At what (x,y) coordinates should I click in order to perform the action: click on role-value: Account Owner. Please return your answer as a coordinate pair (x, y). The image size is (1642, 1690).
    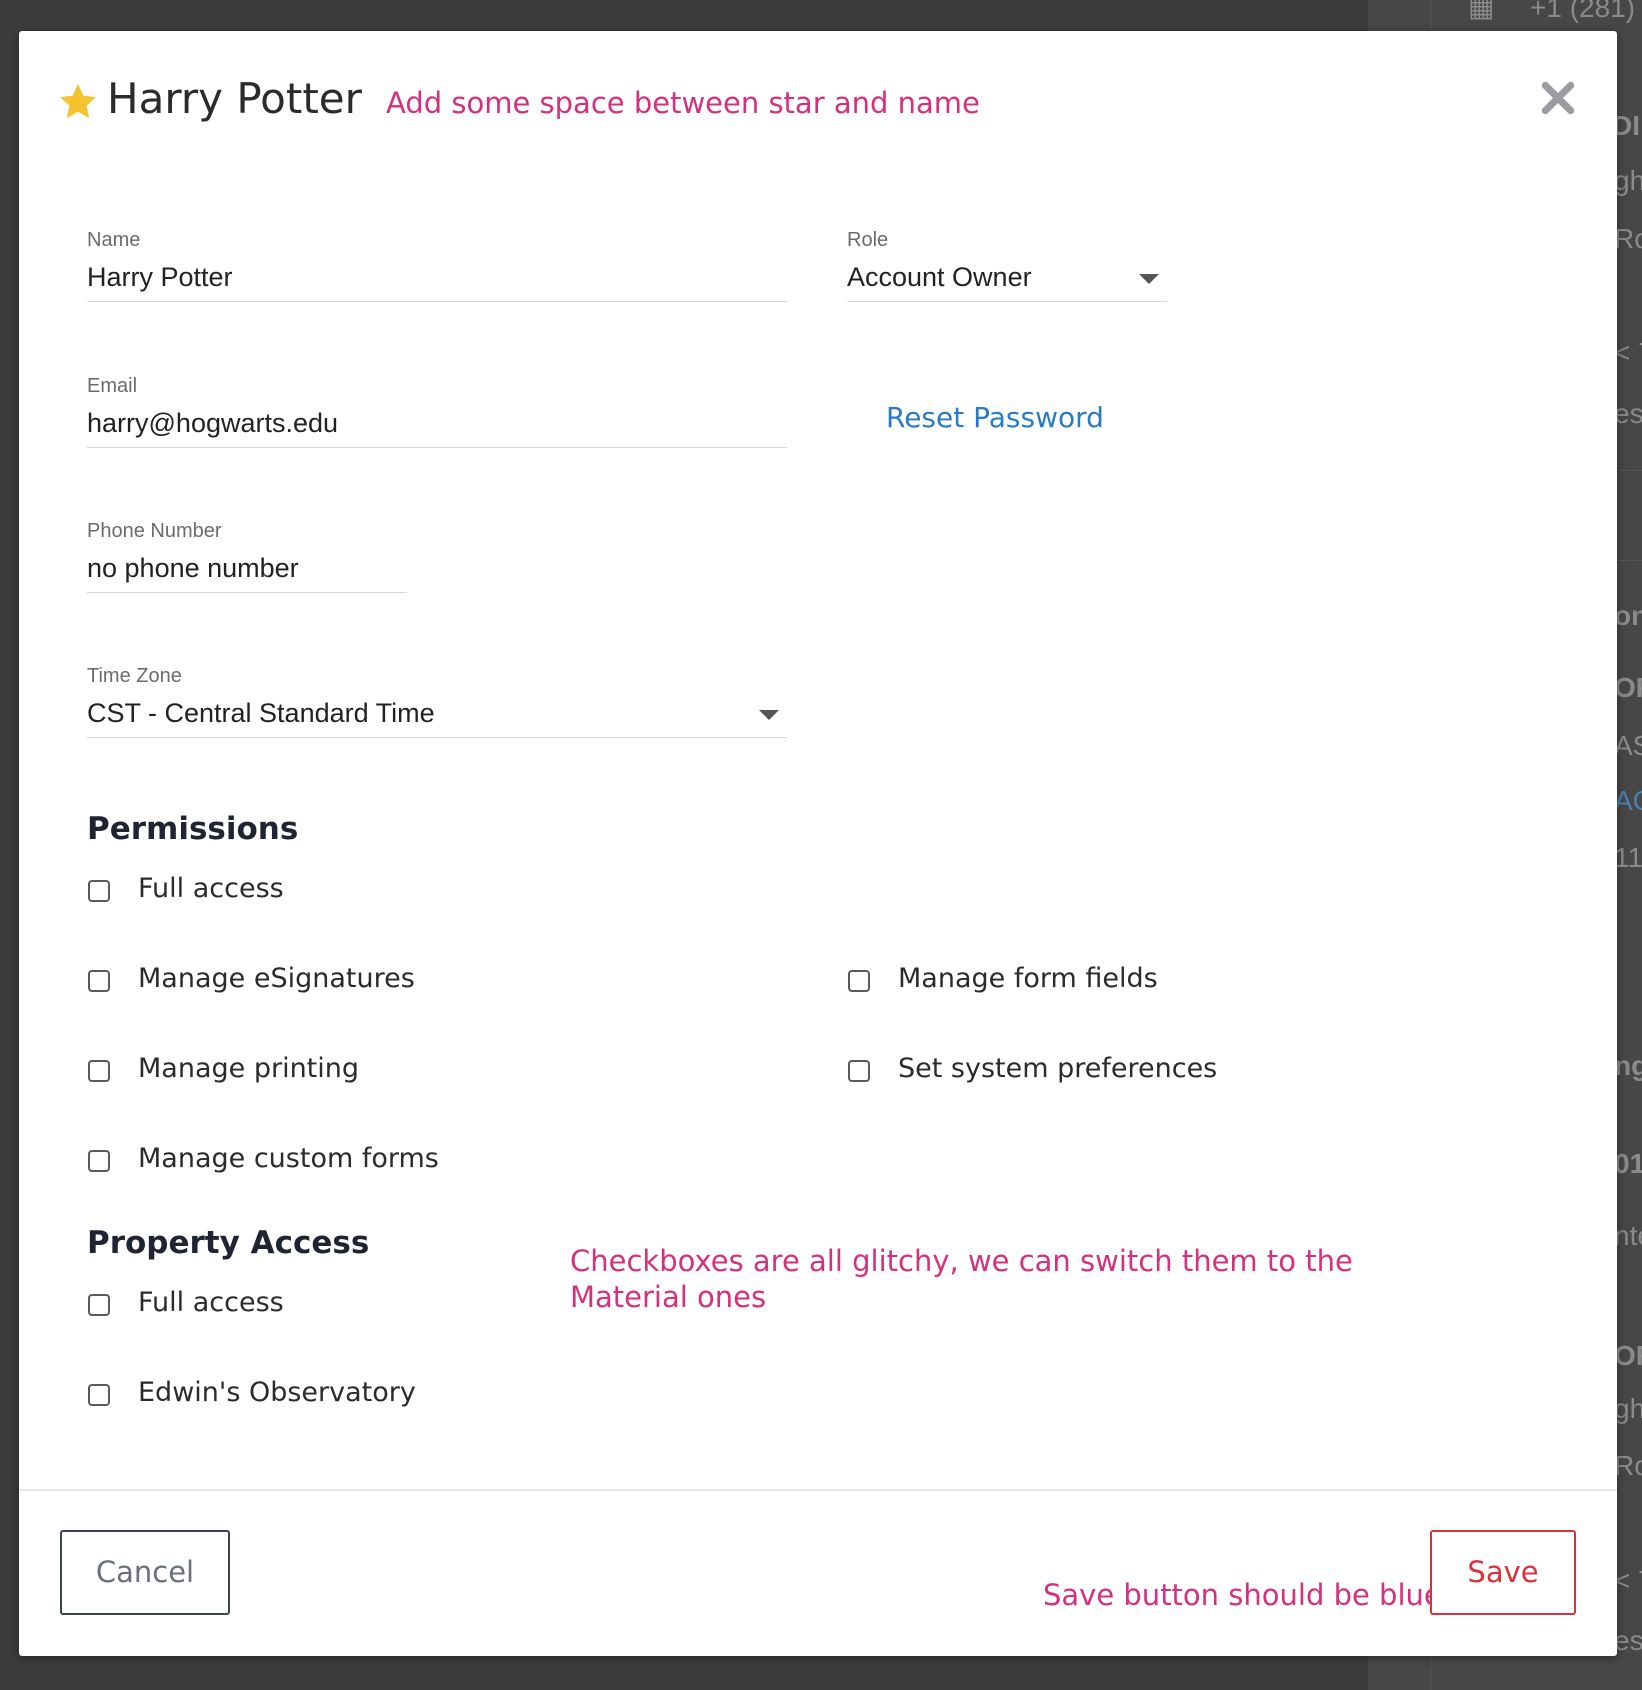
    Looking at the image, I should click on (939, 277).